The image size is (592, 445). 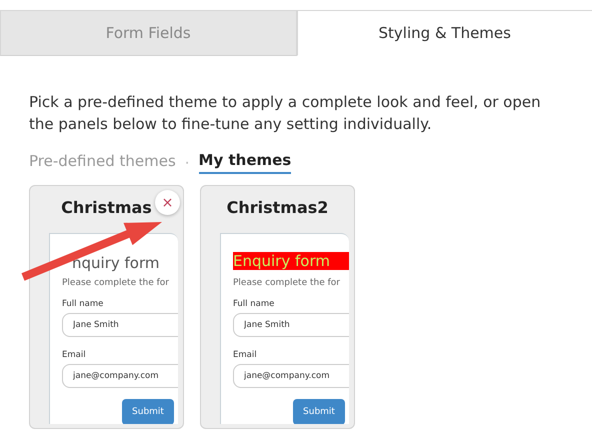 What do you see at coordinates (444, 33) in the screenshot?
I see `tab: Styling & Themes` at bounding box center [444, 33].